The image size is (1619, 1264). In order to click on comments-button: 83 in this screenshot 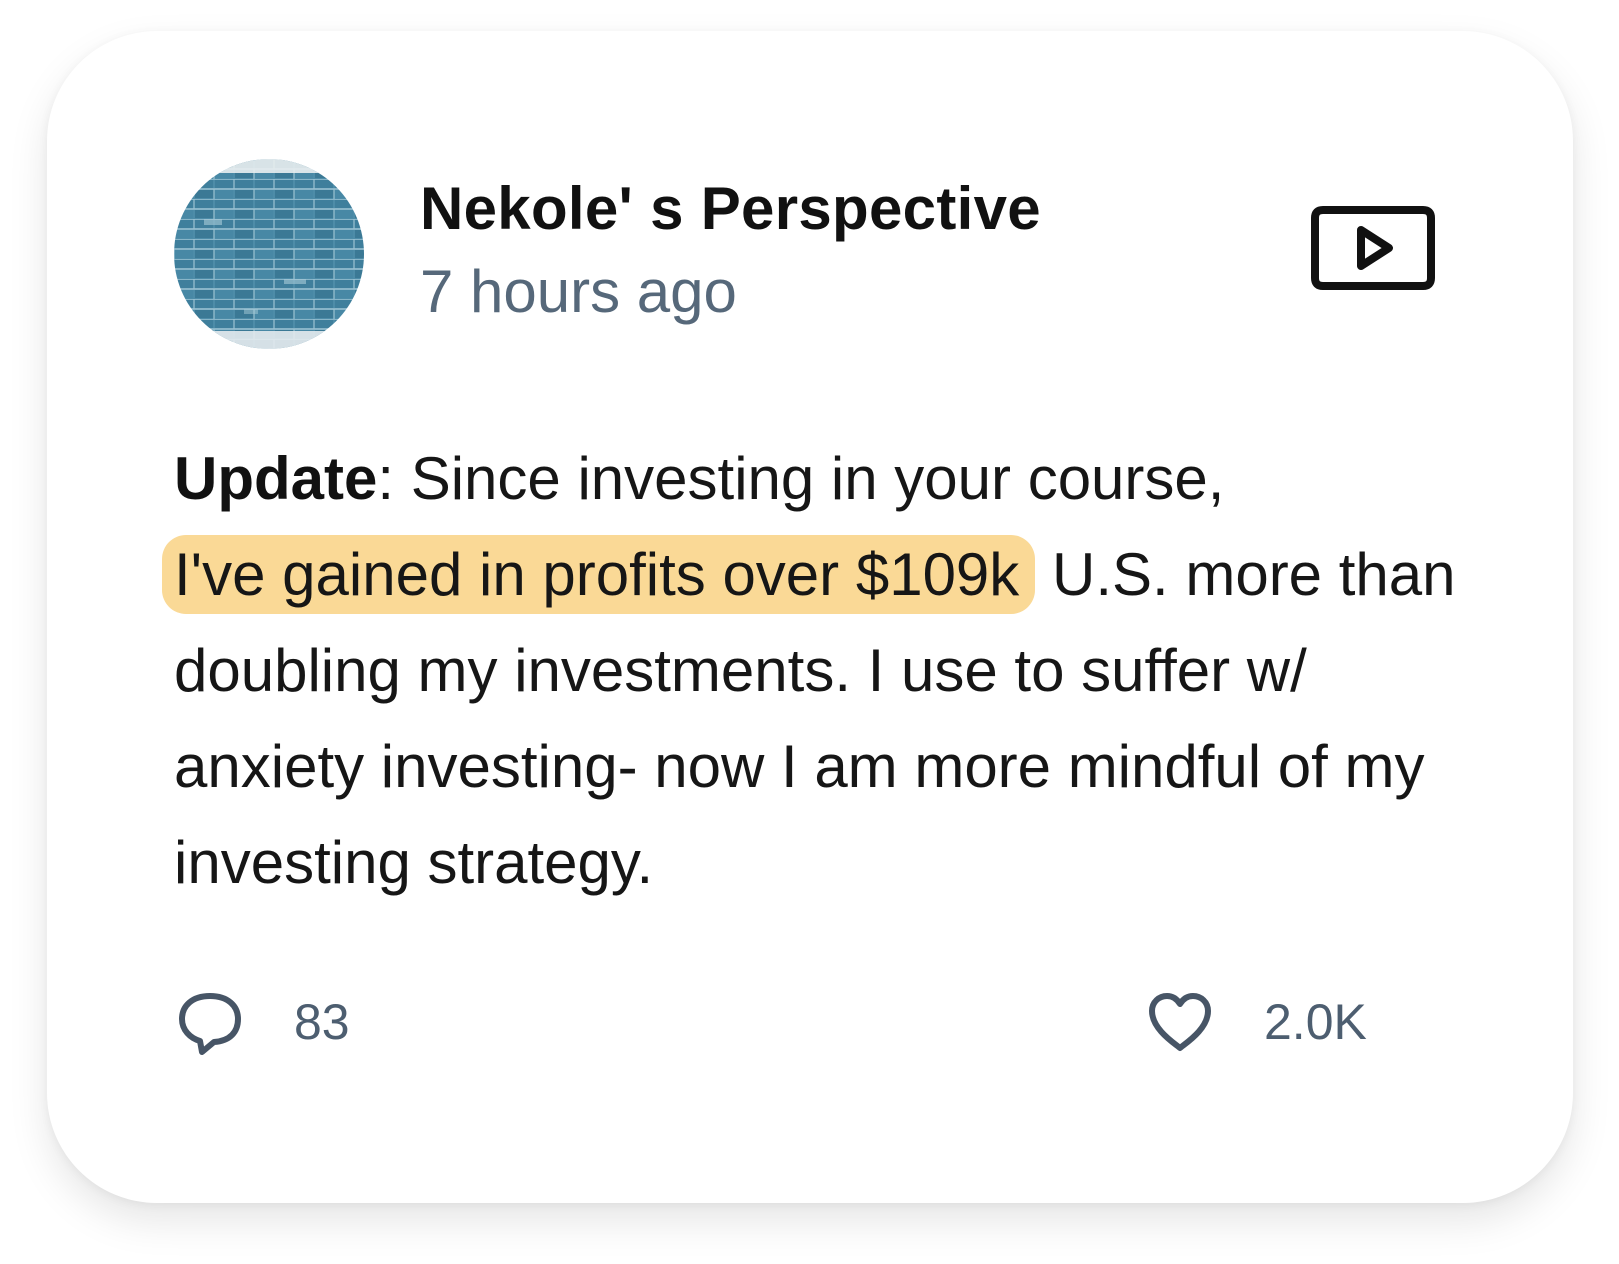, I will do `click(262, 1022)`.